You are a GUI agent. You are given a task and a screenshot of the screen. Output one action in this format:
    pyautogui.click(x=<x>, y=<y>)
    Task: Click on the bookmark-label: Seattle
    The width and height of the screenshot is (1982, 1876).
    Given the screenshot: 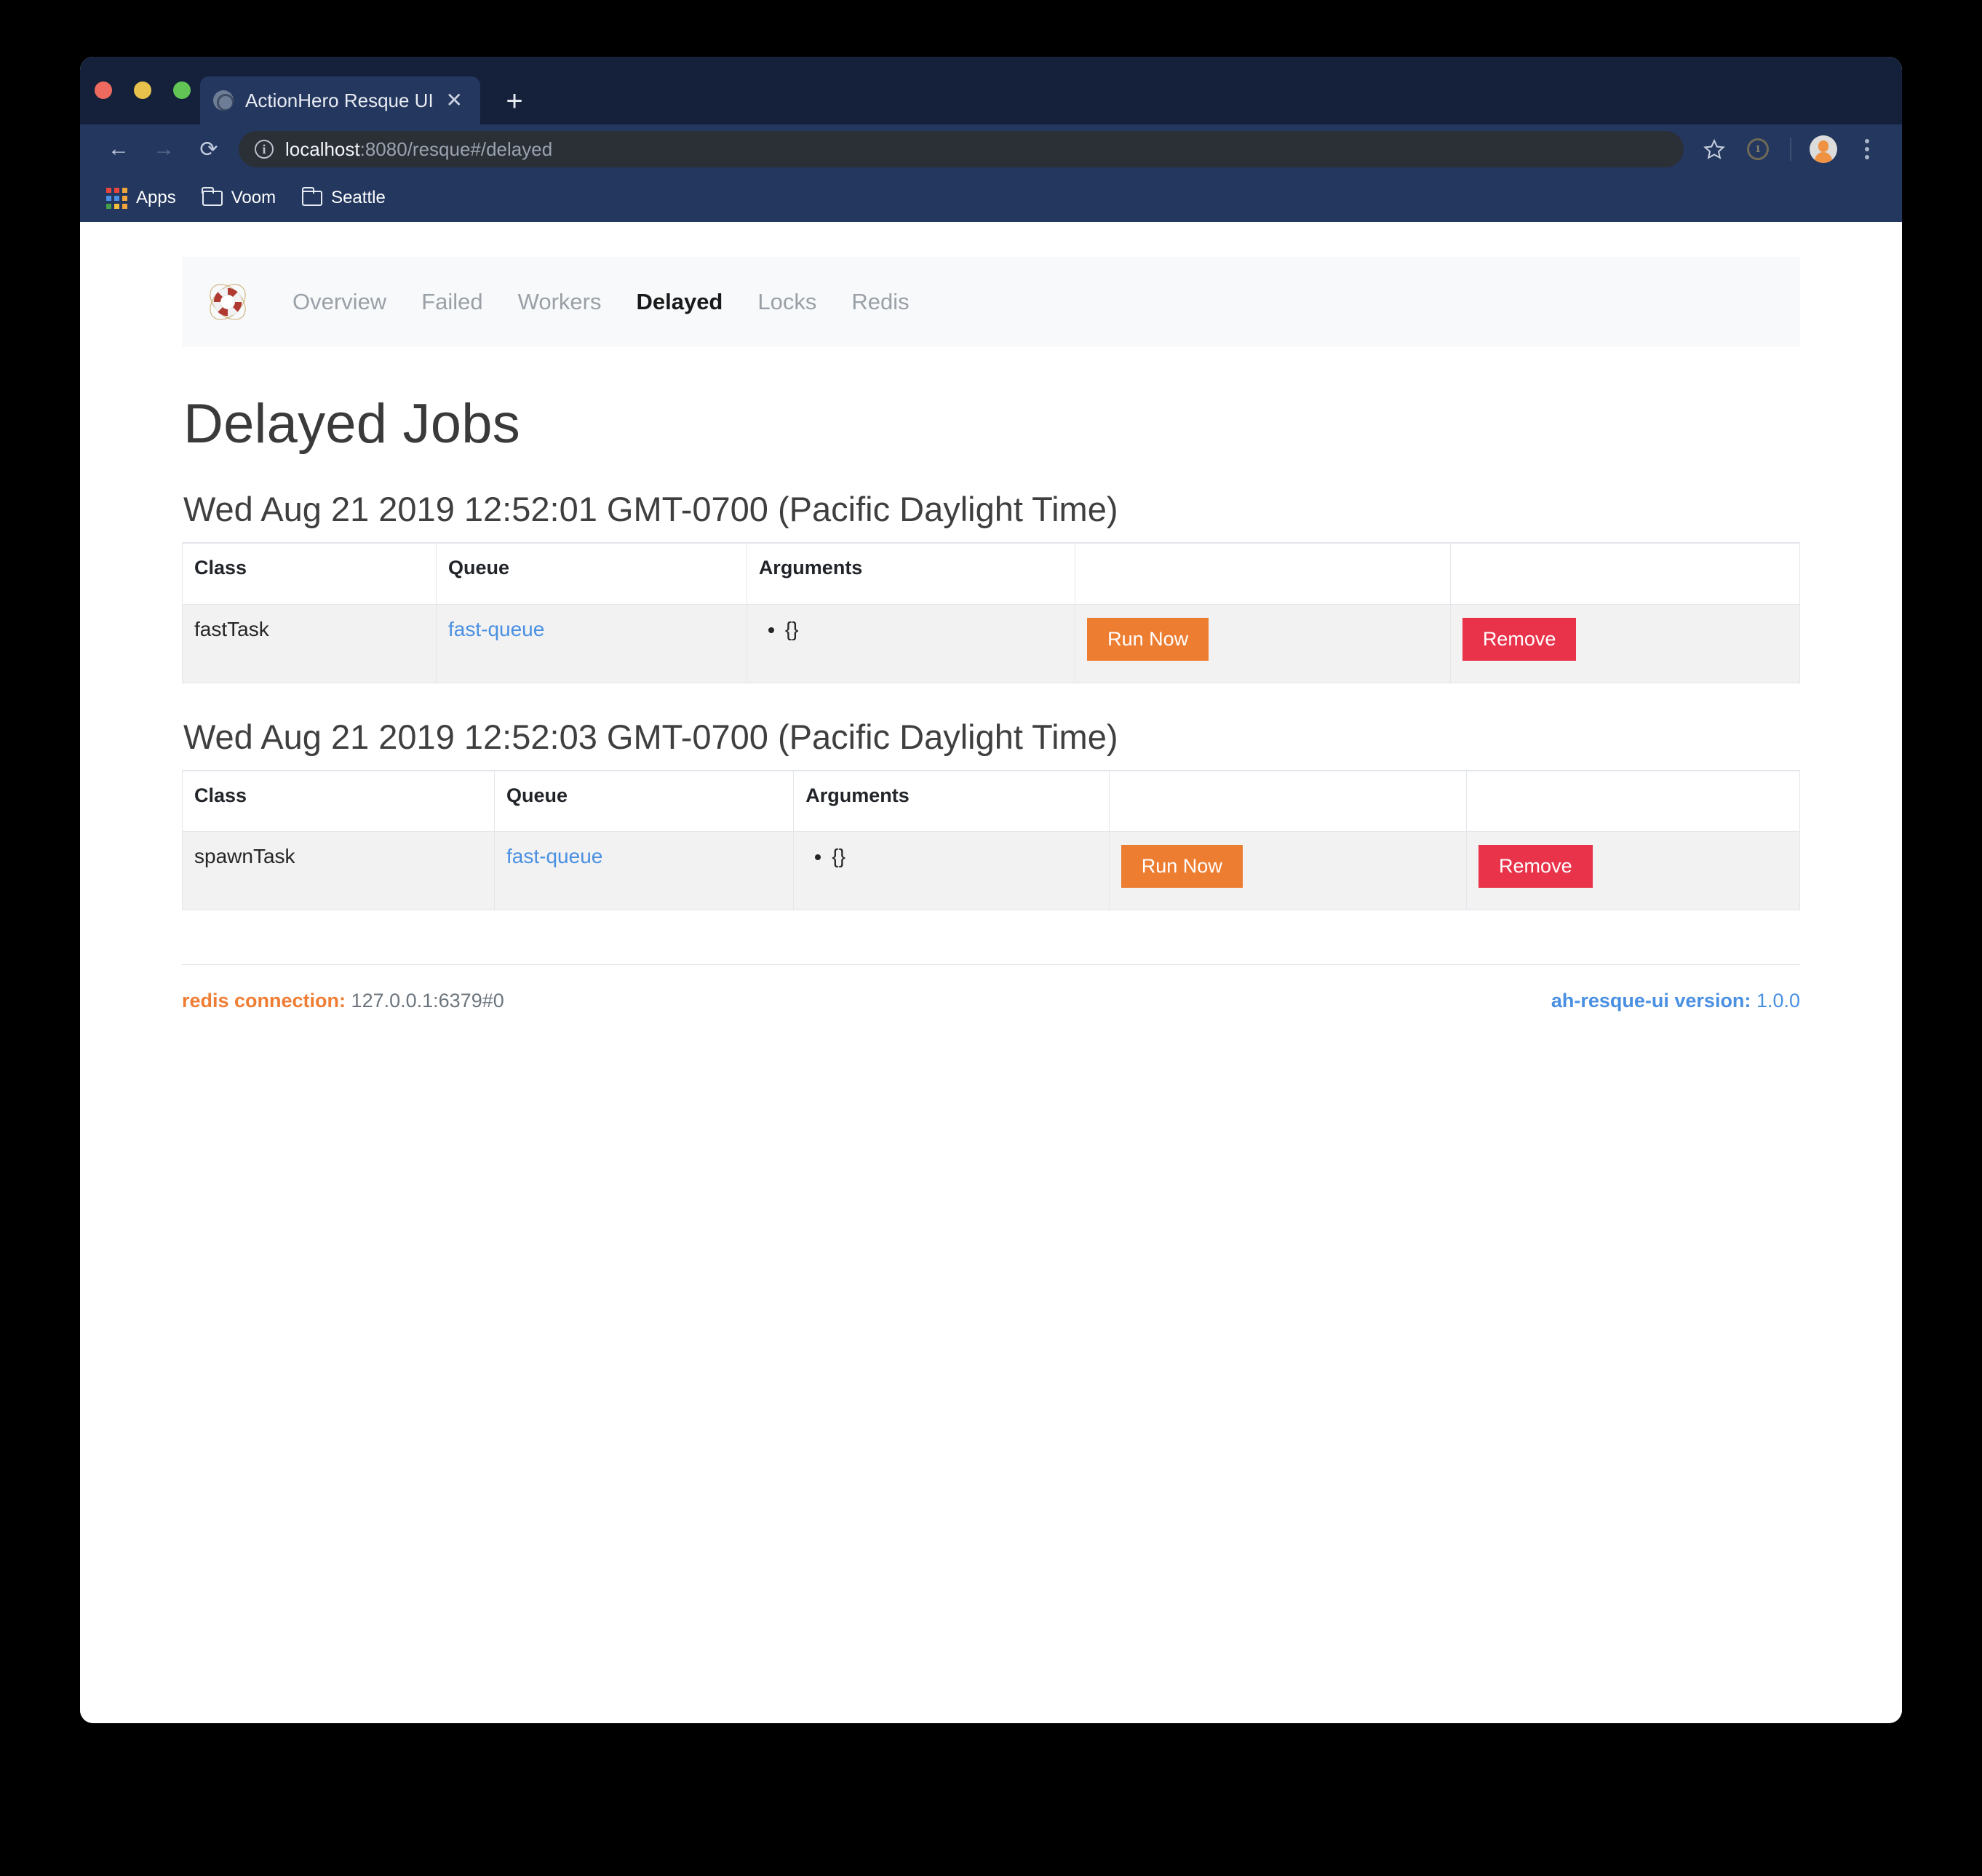 What is the action you would take?
    pyautogui.click(x=358, y=197)
    